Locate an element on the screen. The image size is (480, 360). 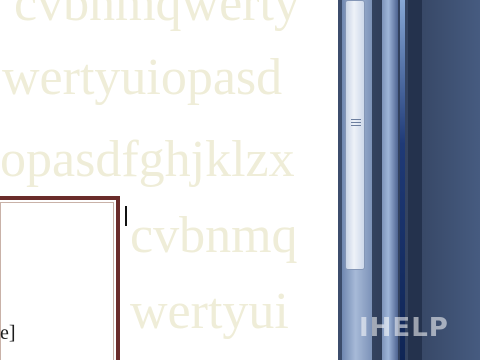
vertical-scrollbar is located at coordinates (357, 180).